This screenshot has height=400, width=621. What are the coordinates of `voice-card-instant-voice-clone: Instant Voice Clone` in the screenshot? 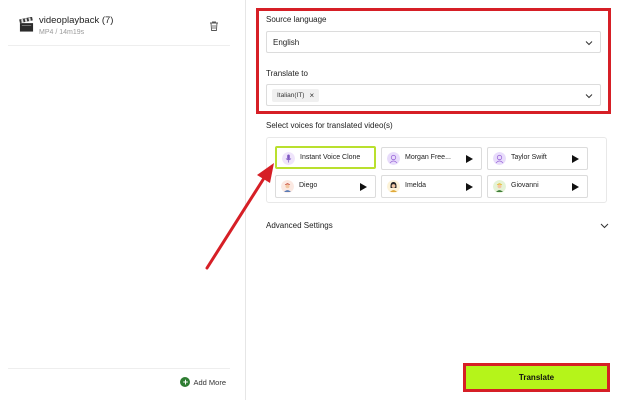 It's located at (325, 157).